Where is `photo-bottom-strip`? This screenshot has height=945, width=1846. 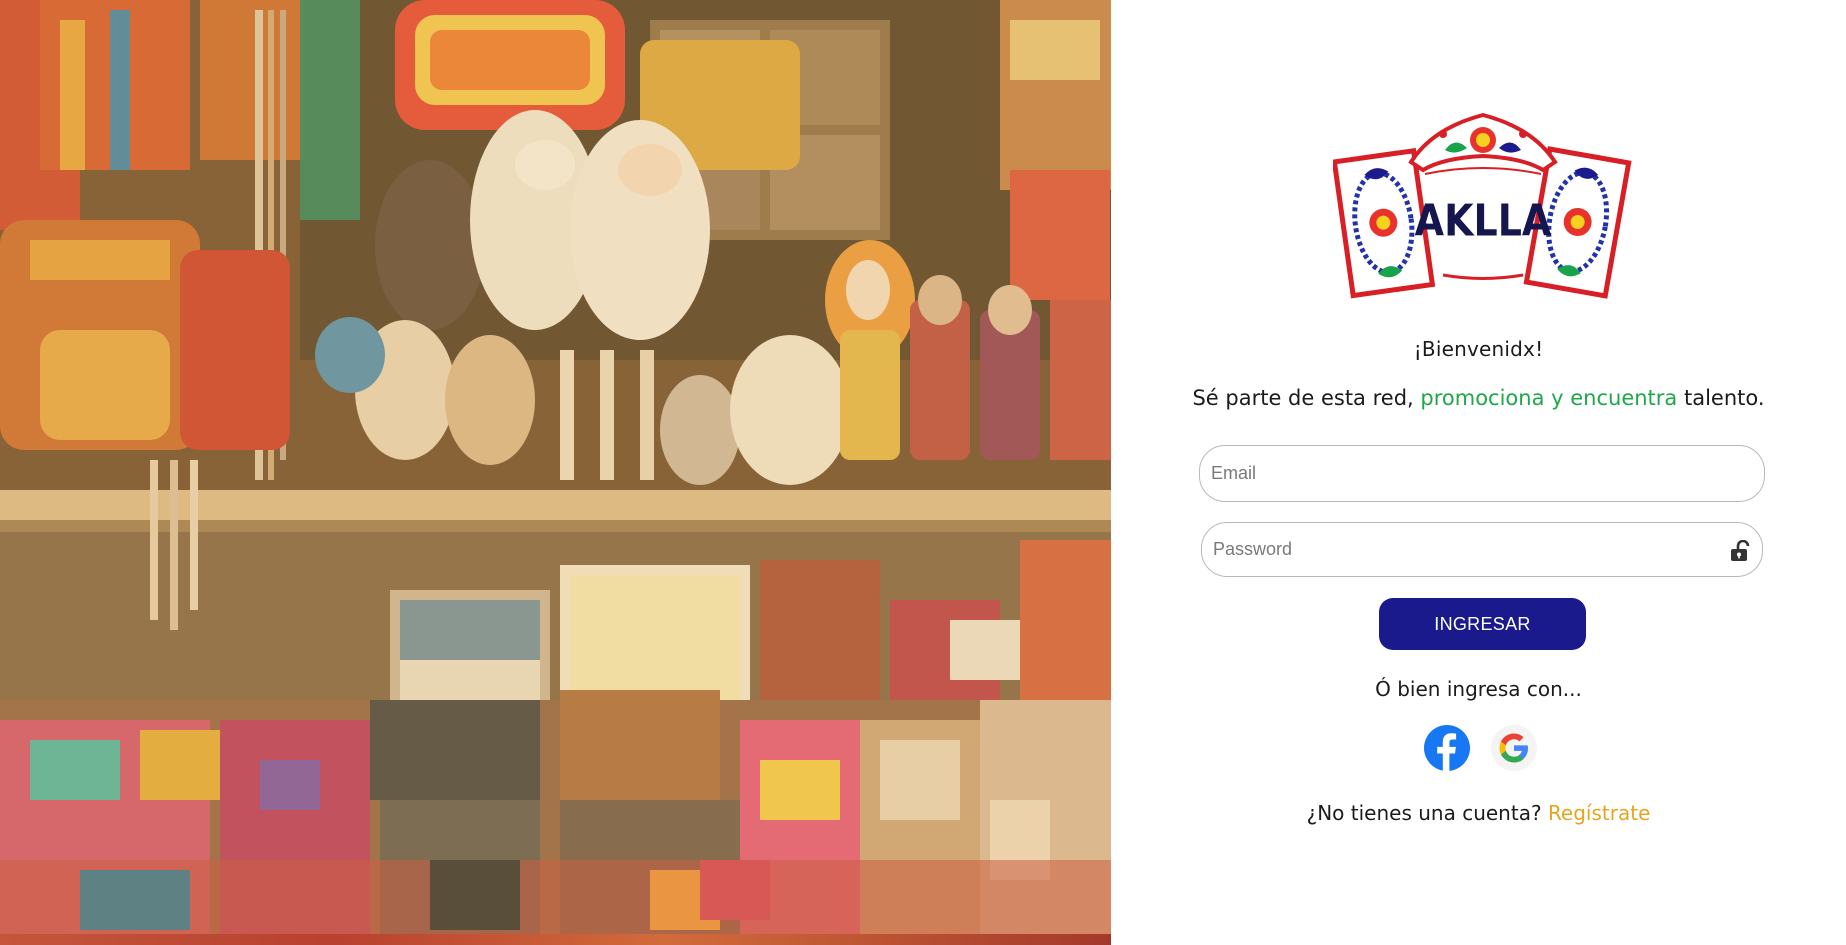
photo-bottom-strip is located at coordinates (555, 939).